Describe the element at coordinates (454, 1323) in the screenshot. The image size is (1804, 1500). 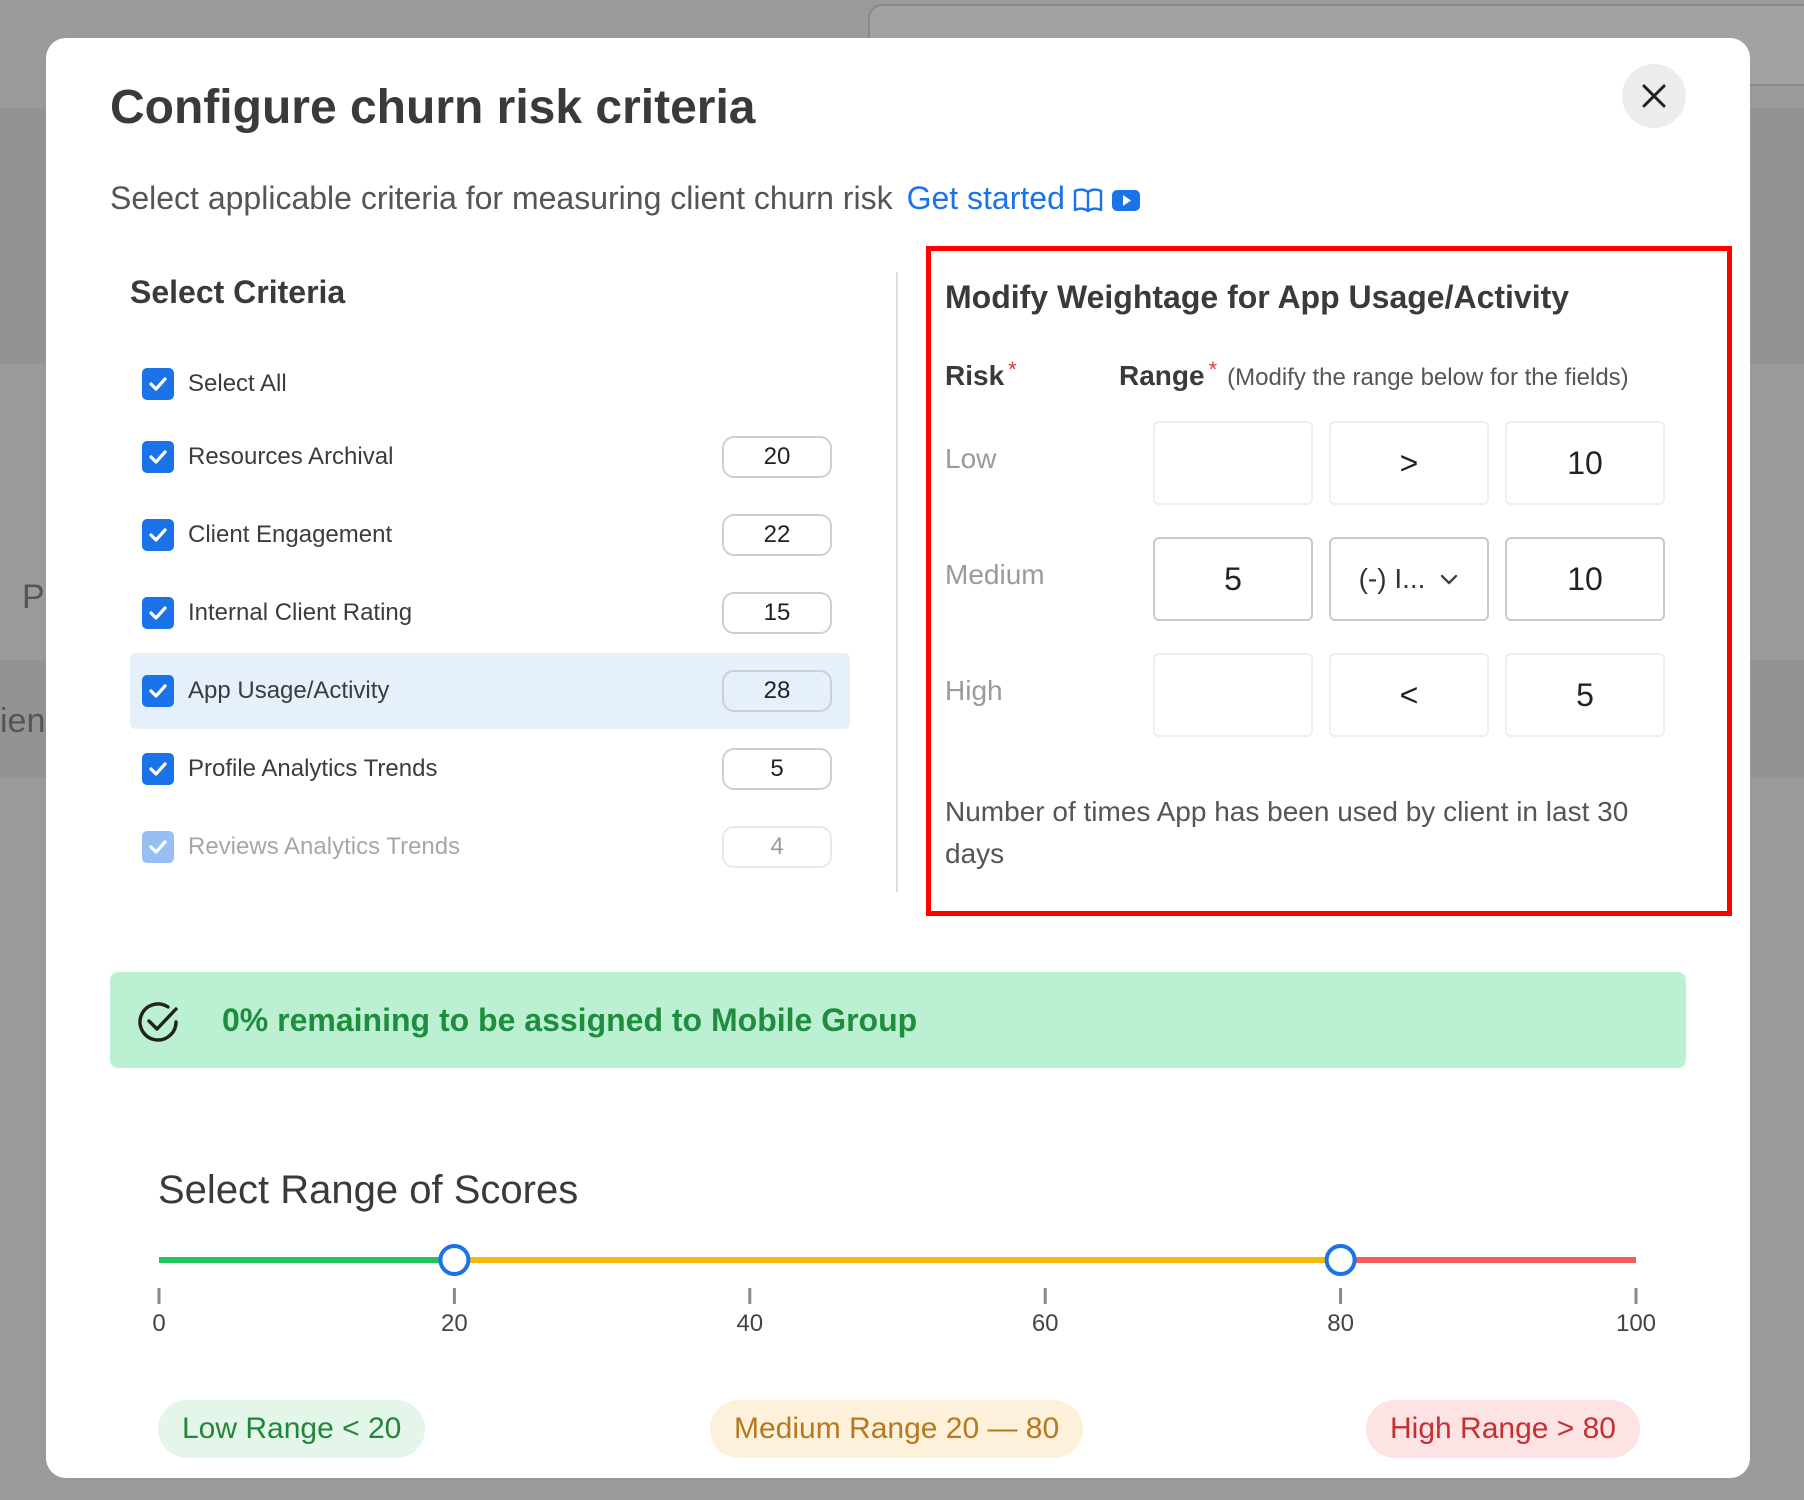
I see `slider-tick-label: 20` at that location.